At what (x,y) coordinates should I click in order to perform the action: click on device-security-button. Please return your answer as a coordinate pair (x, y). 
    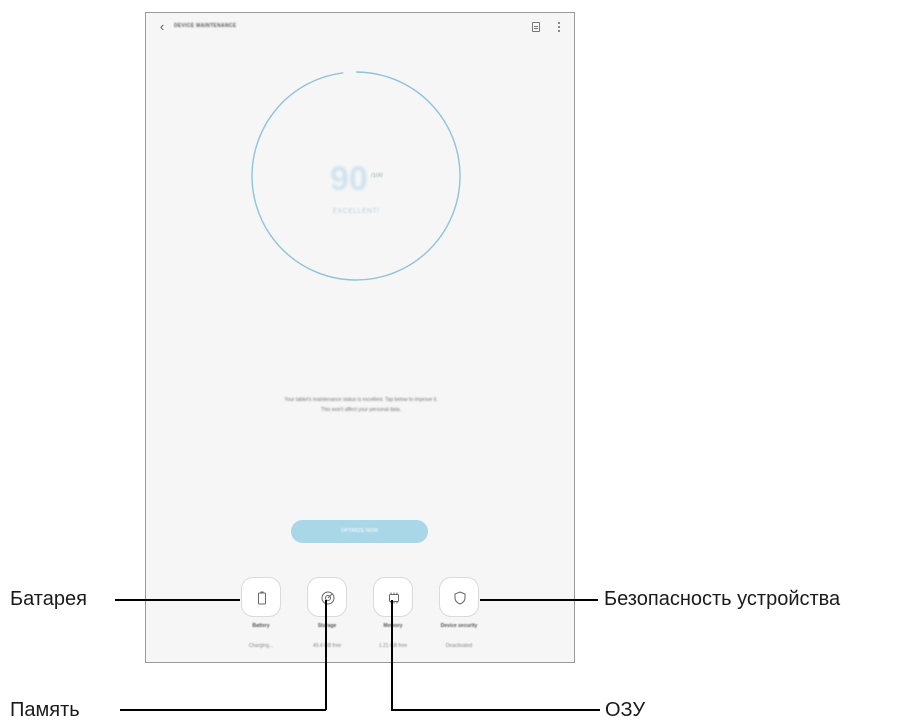
    Looking at the image, I should click on (459, 597).